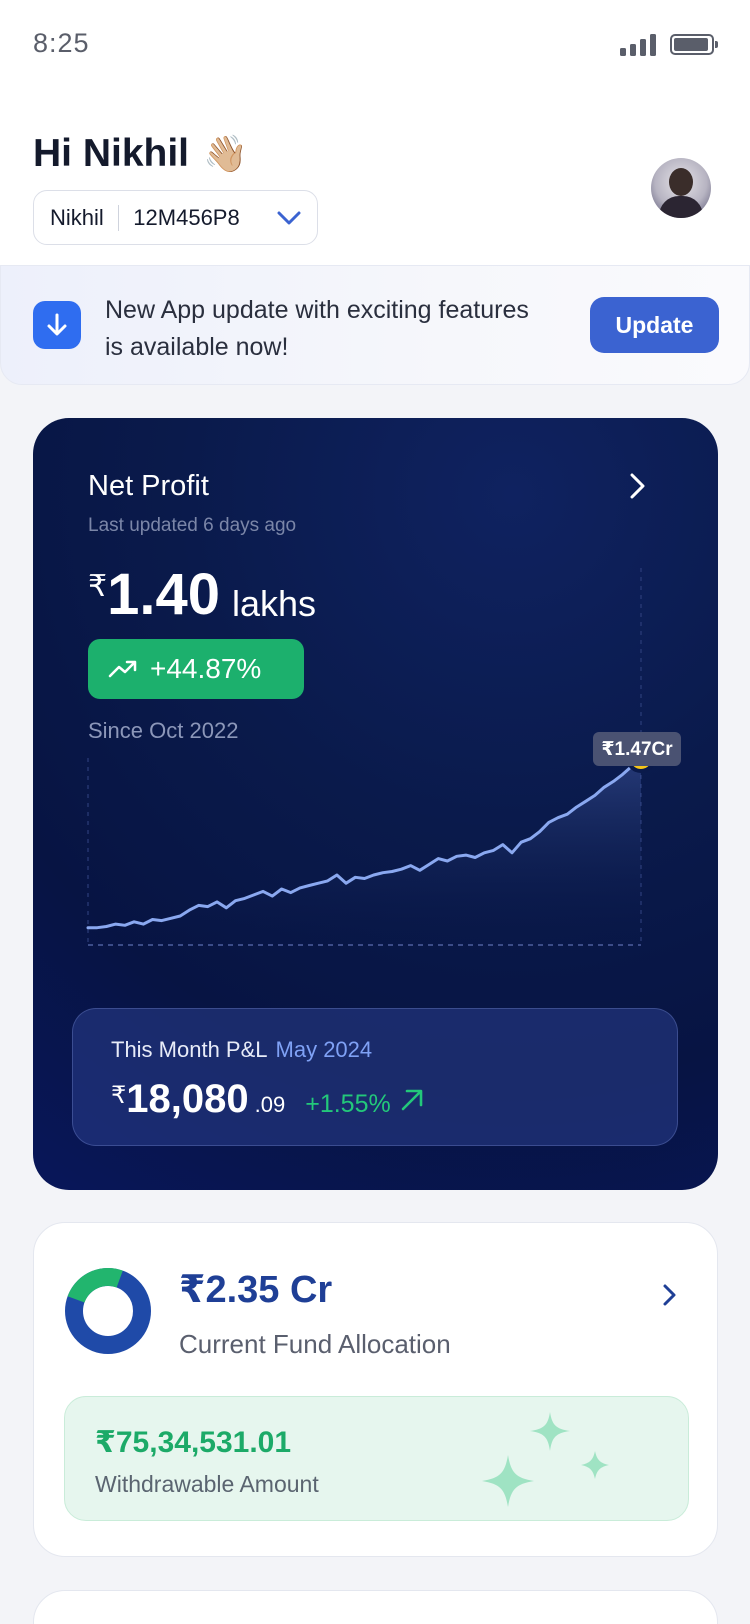  I want to click on arrow-up-right-icon, so click(412, 1099).